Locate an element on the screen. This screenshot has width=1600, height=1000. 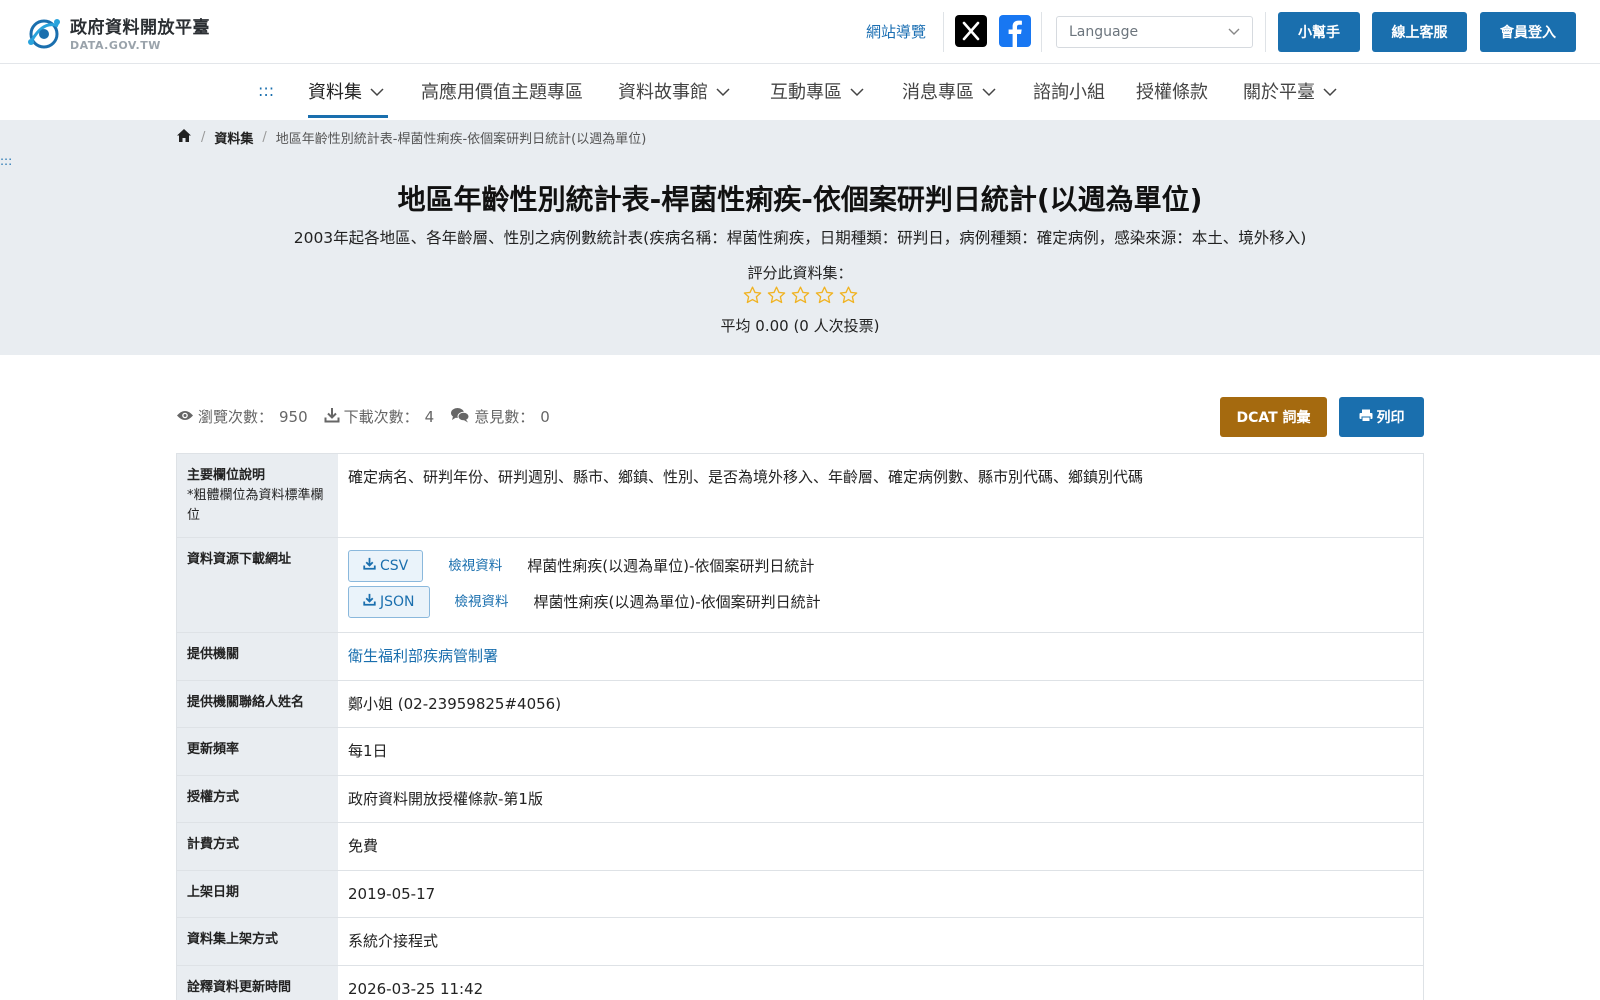
eye-icon is located at coordinates (187, 417).